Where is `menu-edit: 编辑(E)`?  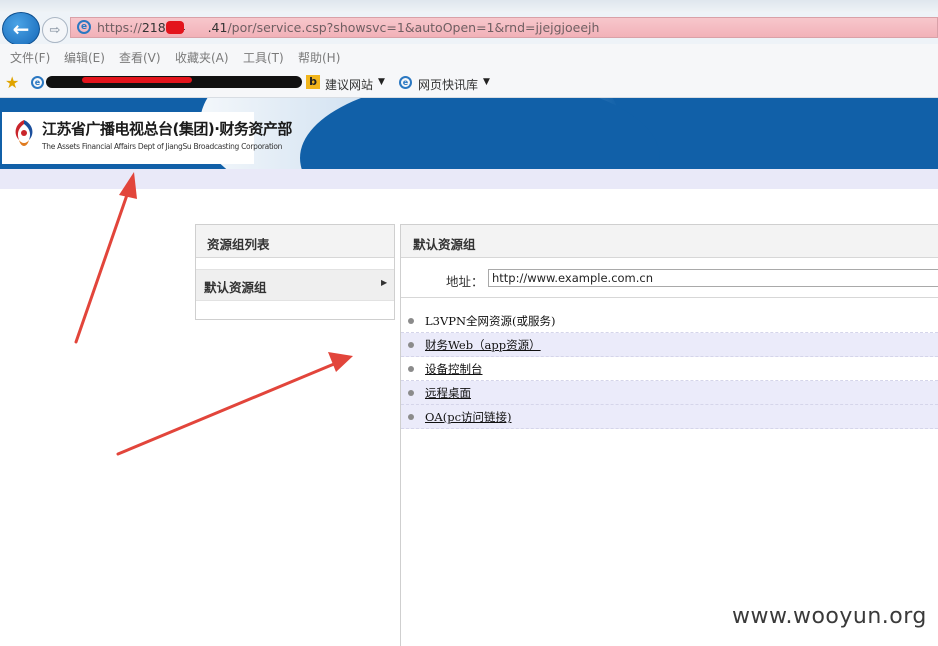 menu-edit: 编辑(E) is located at coordinates (84, 57).